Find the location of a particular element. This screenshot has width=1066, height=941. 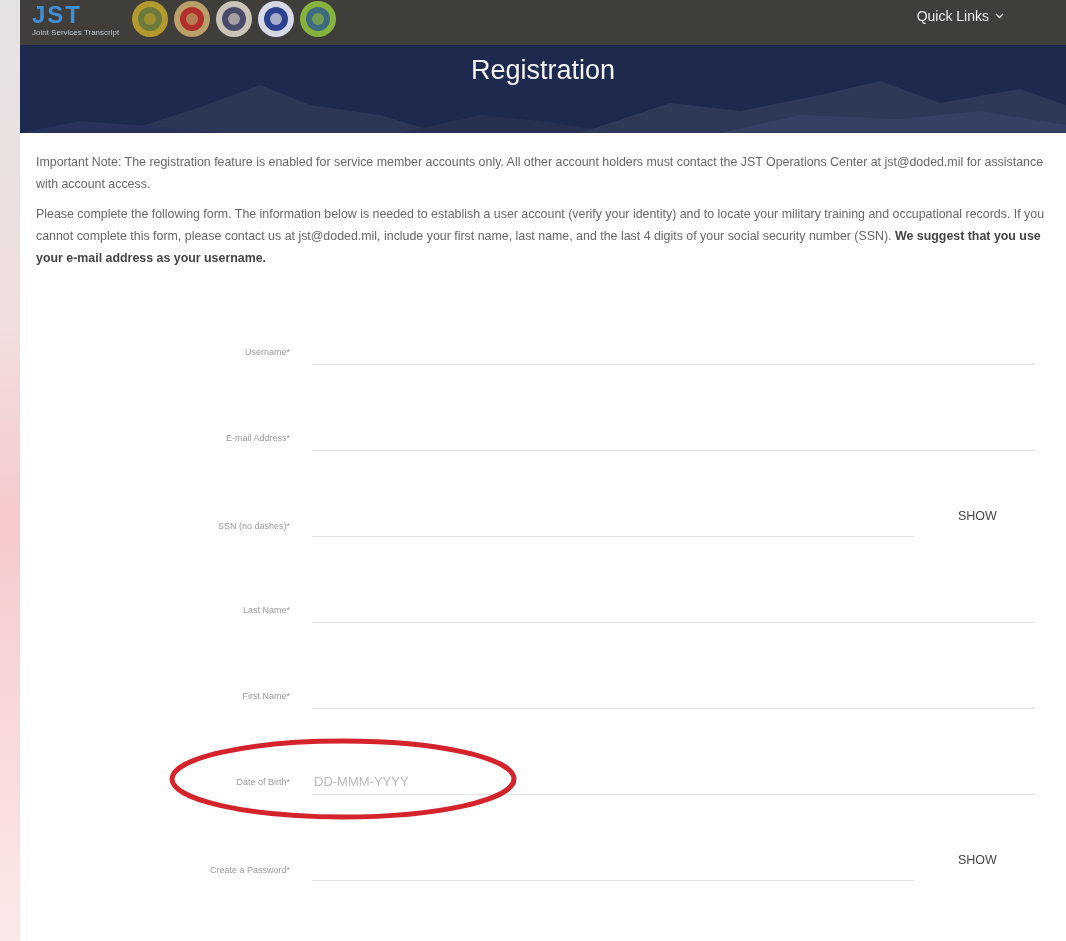

note-paragraph: Important Note: The registration feature is enabled for service member accounts only. All other account holders must contact the JST Operations Center at jst@doded.mil for assistance with account access. is located at coordinates (540, 173).